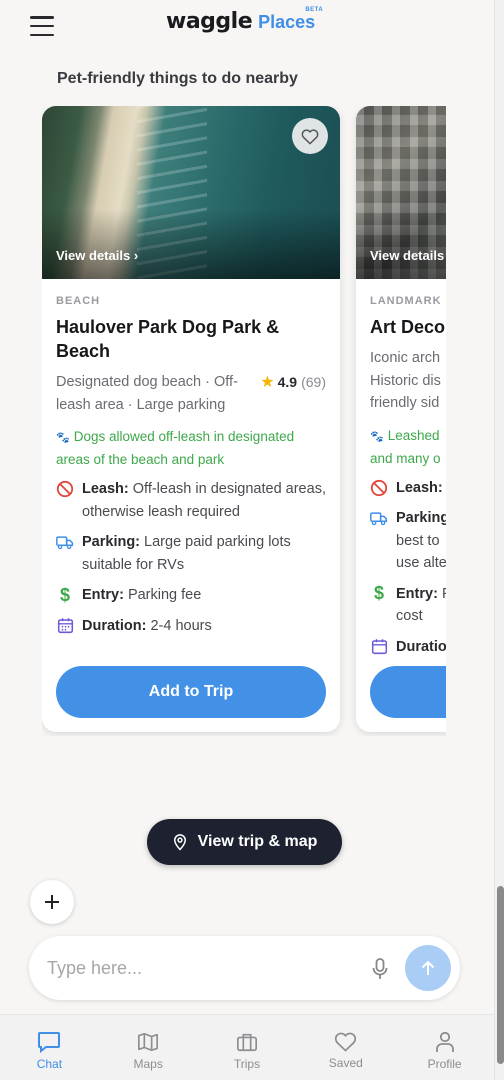  I want to click on chat-input-bar, so click(244, 968).